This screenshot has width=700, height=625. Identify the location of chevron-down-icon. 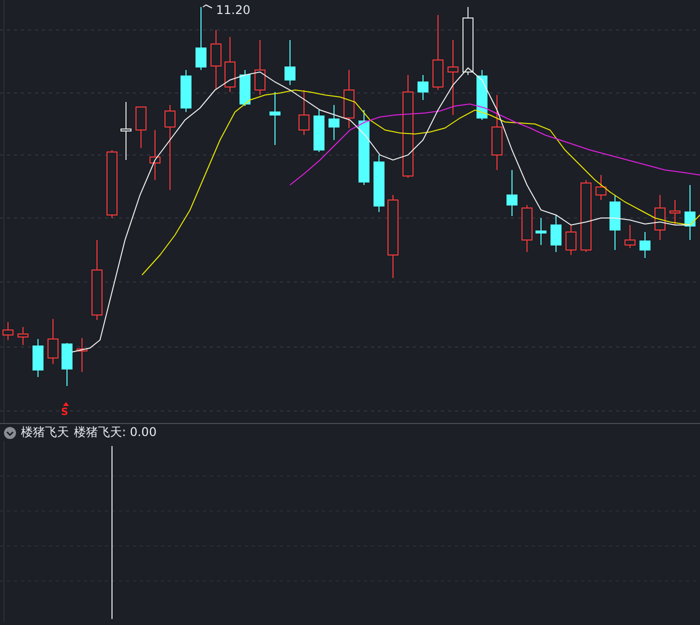
(10, 432).